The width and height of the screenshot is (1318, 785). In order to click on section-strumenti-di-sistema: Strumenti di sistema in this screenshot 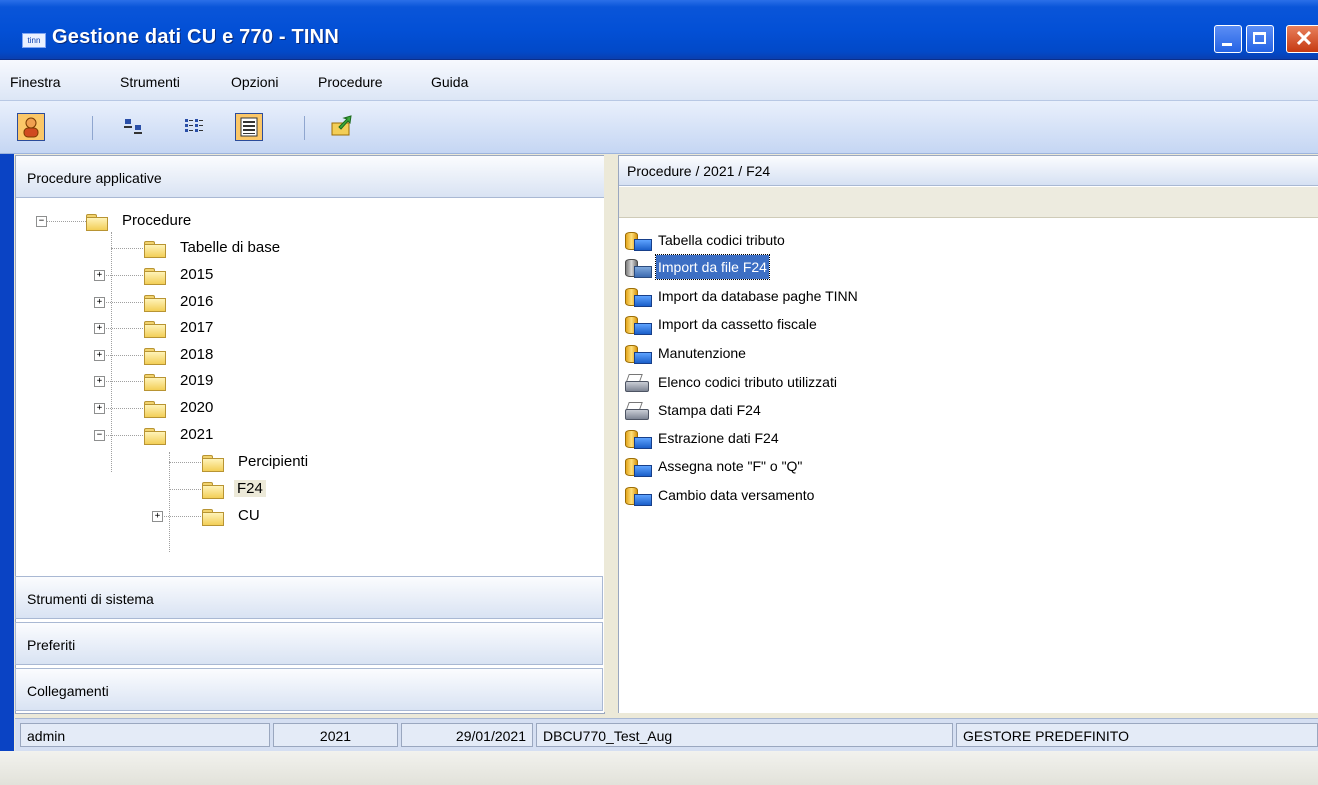, I will do `click(309, 597)`.